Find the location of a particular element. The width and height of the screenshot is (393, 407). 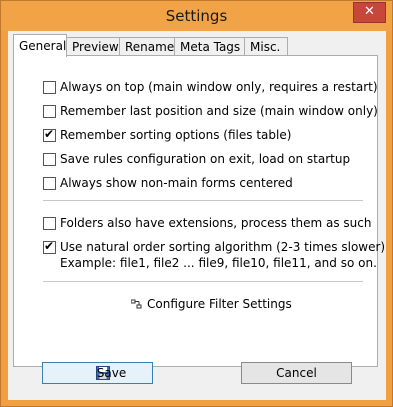

save-button: Save is located at coordinates (97, 373).